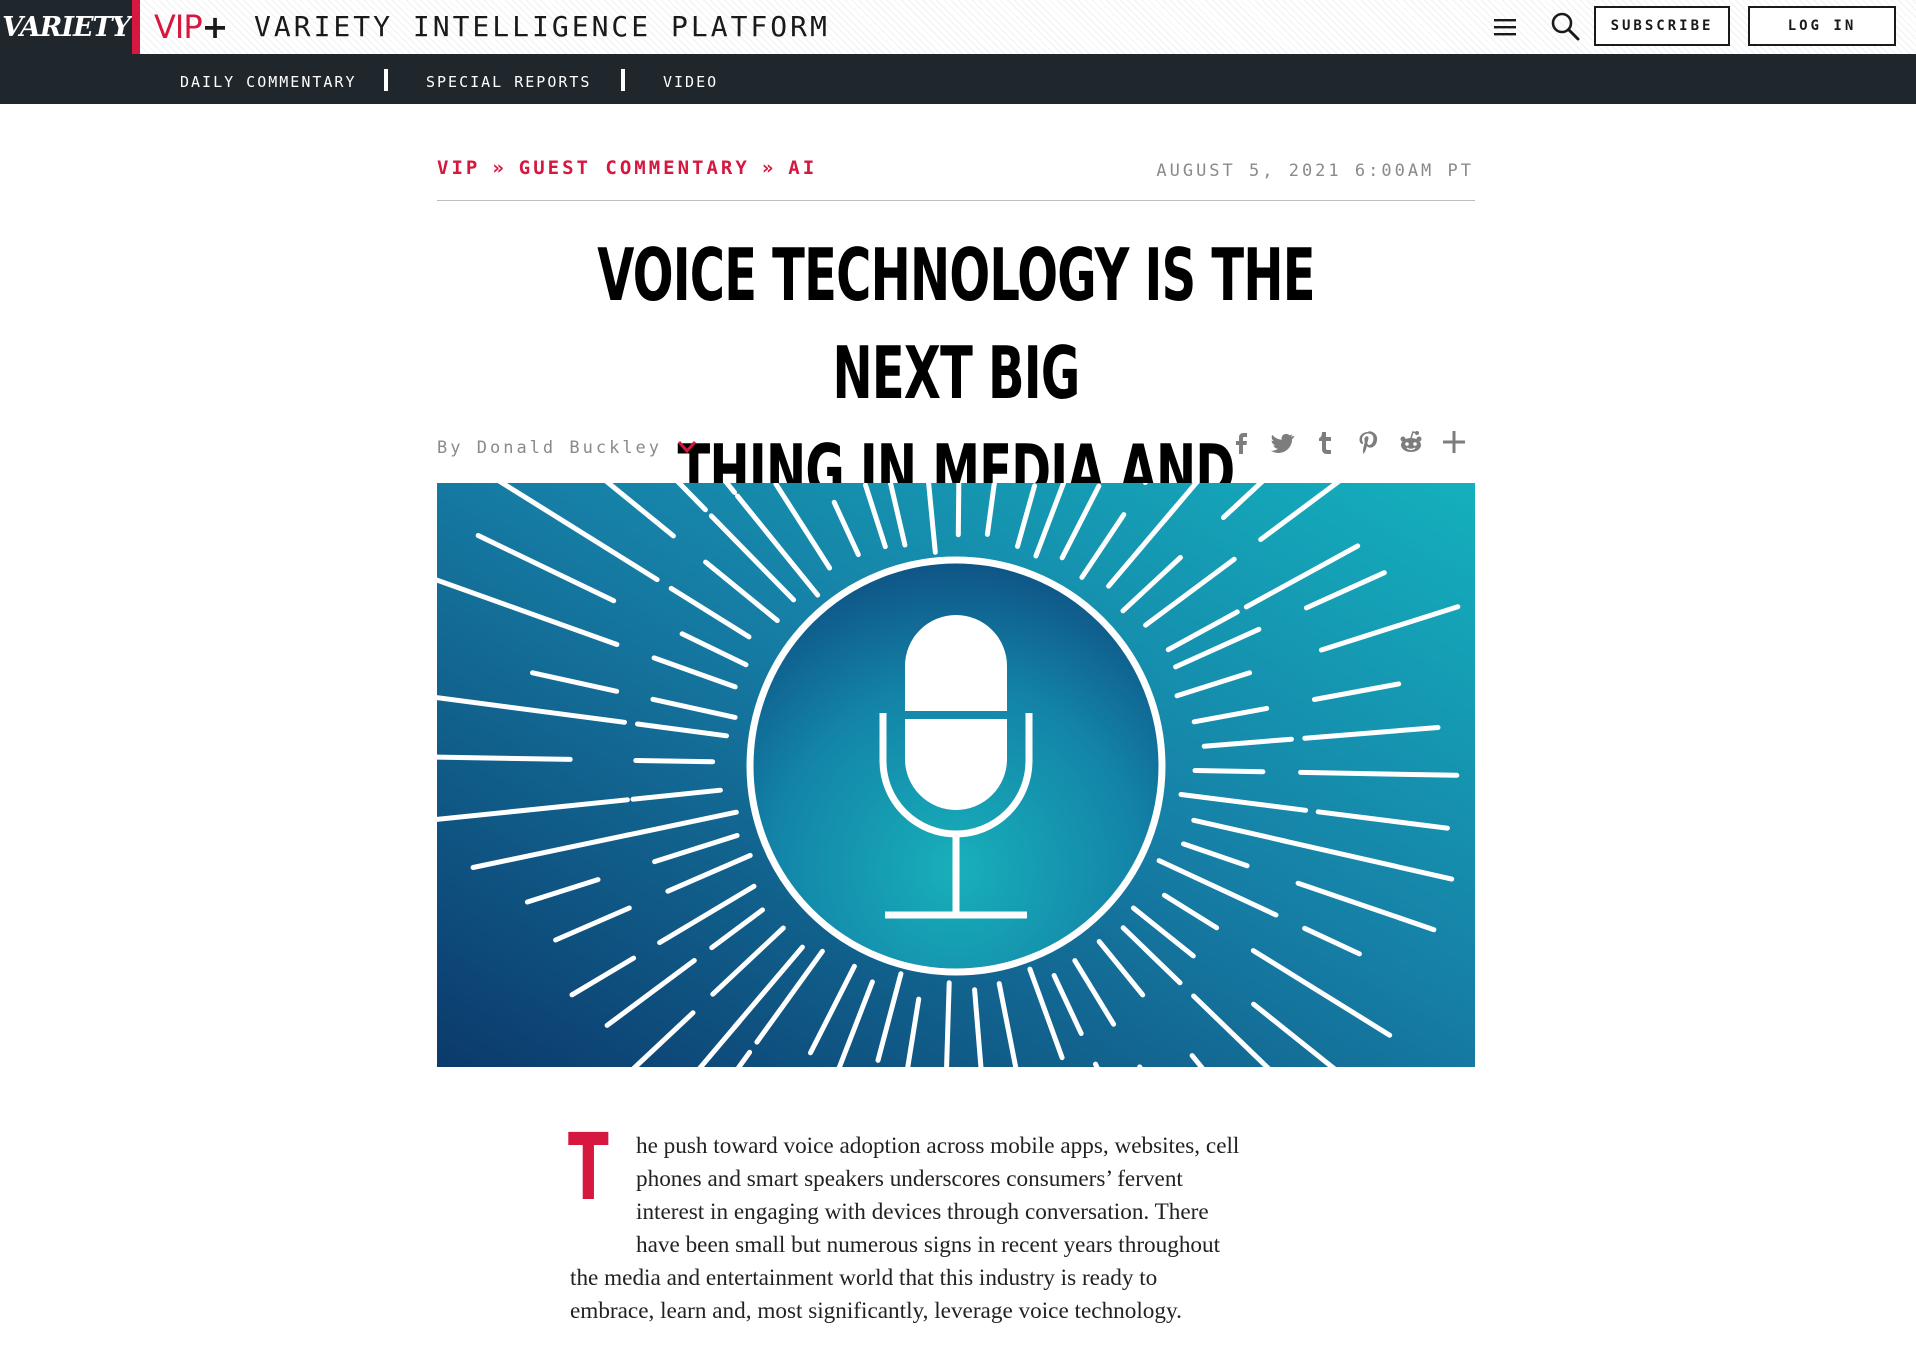  I want to click on vip-plus-logo: VIP+, so click(191, 27).